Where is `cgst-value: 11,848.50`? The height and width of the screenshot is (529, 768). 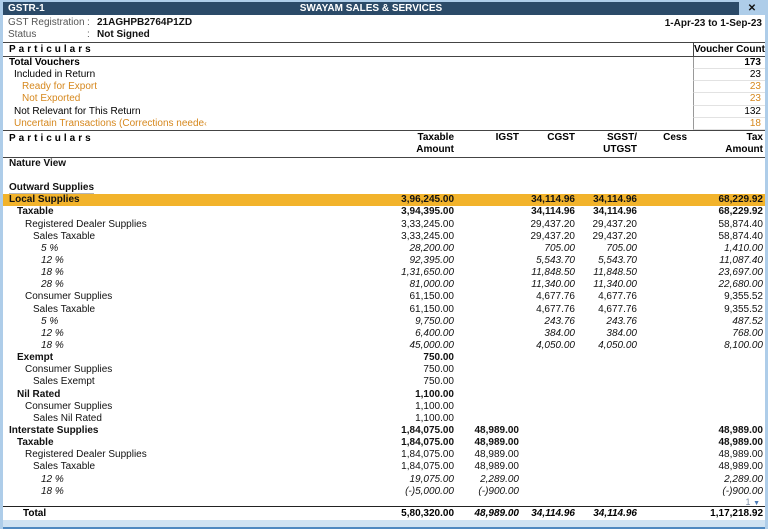 cgst-value: 11,848.50 is located at coordinates (553, 273).